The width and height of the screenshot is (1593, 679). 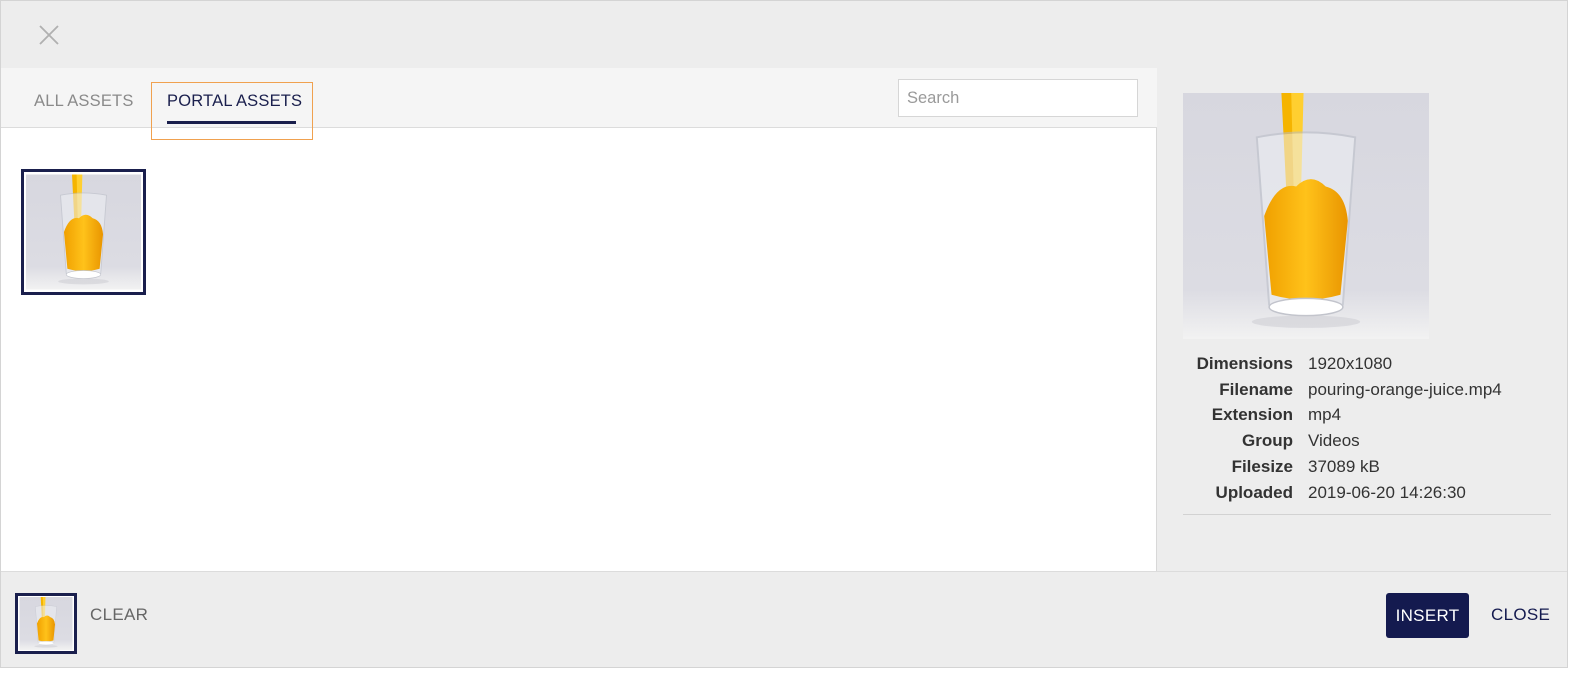 What do you see at coordinates (1405, 389) in the screenshot?
I see `metadata-value: pouring-orange-juice.mp4` at bounding box center [1405, 389].